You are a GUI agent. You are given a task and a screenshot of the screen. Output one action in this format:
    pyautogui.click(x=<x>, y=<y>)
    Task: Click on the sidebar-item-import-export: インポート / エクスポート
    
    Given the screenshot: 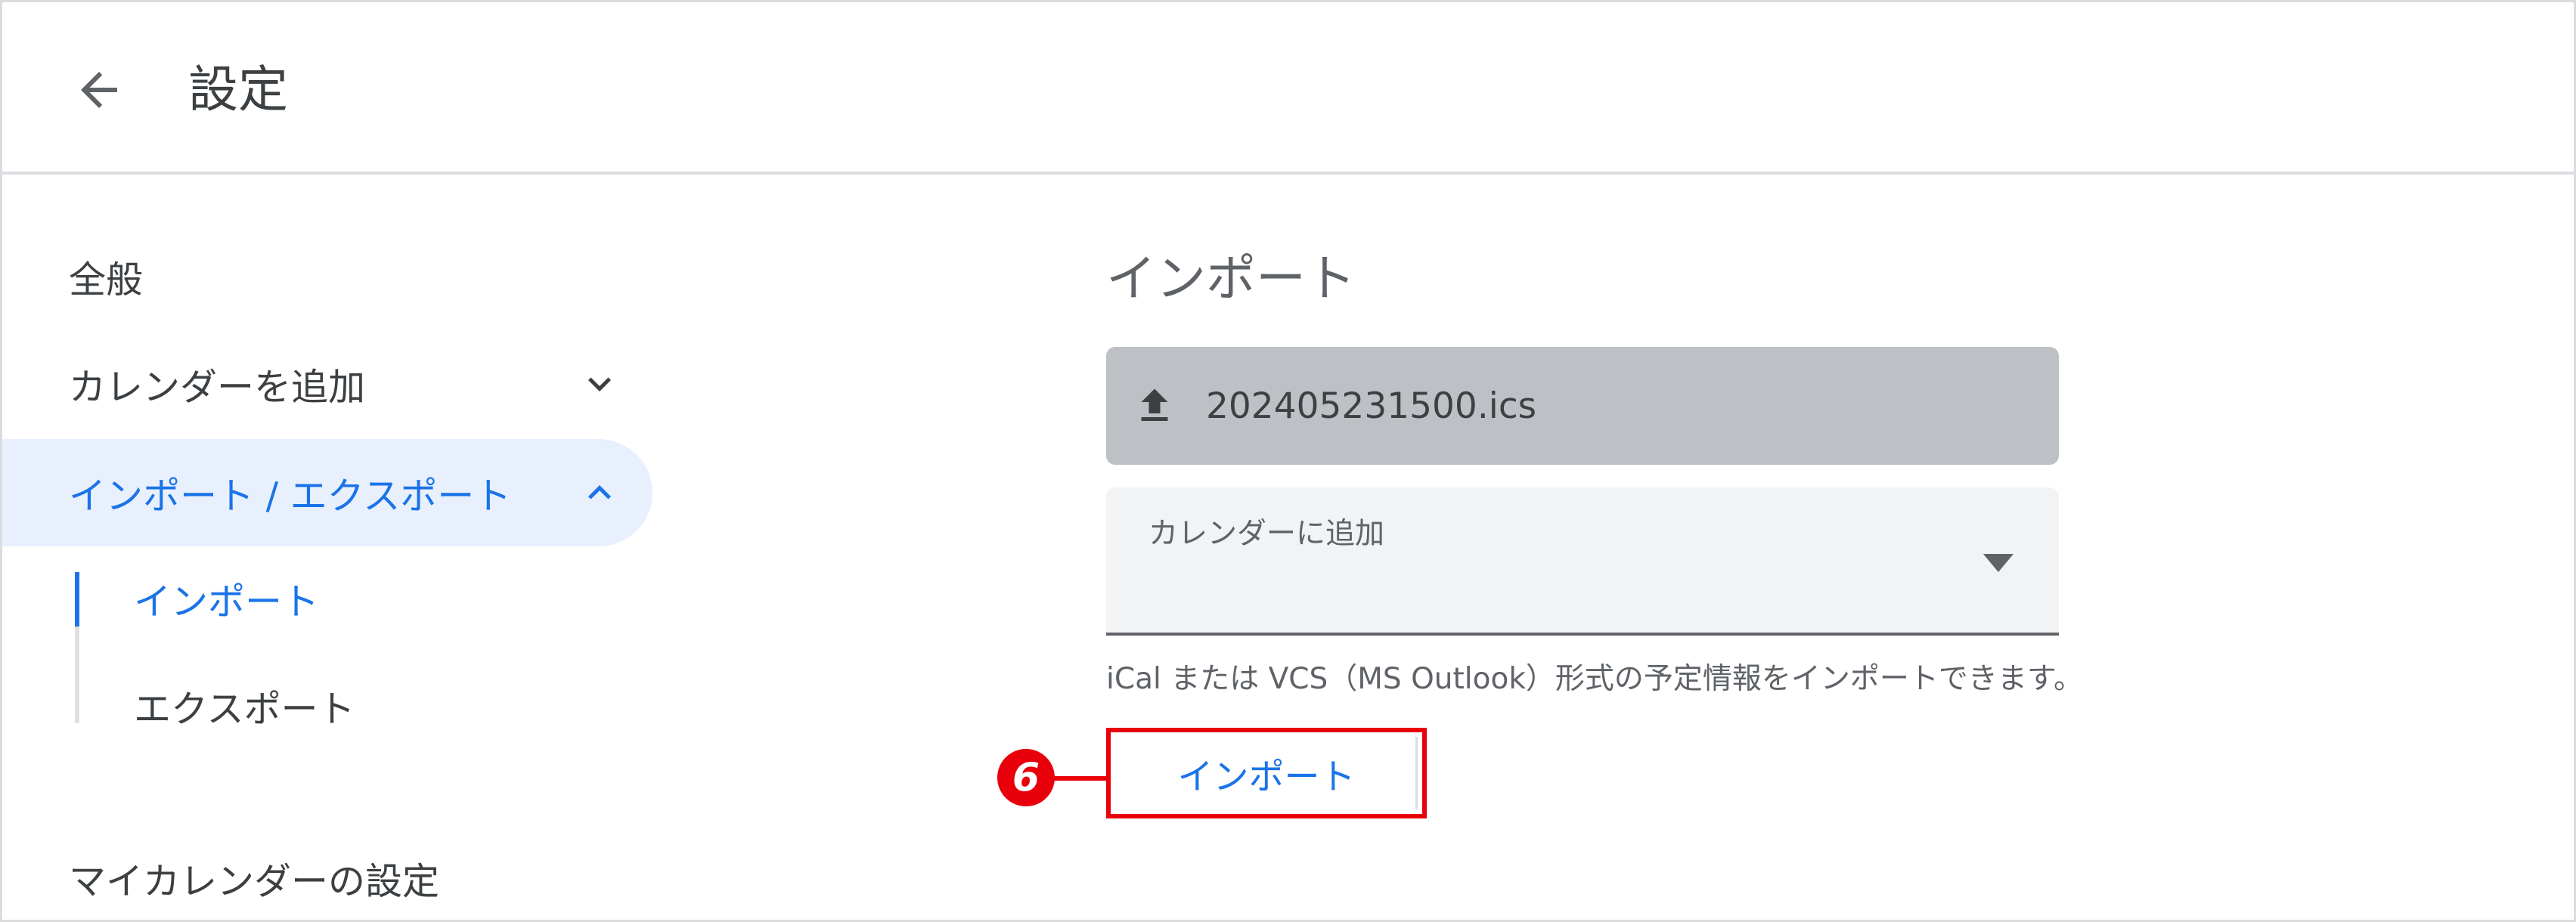 What is the action you would take?
    pyautogui.click(x=327, y=493)
    